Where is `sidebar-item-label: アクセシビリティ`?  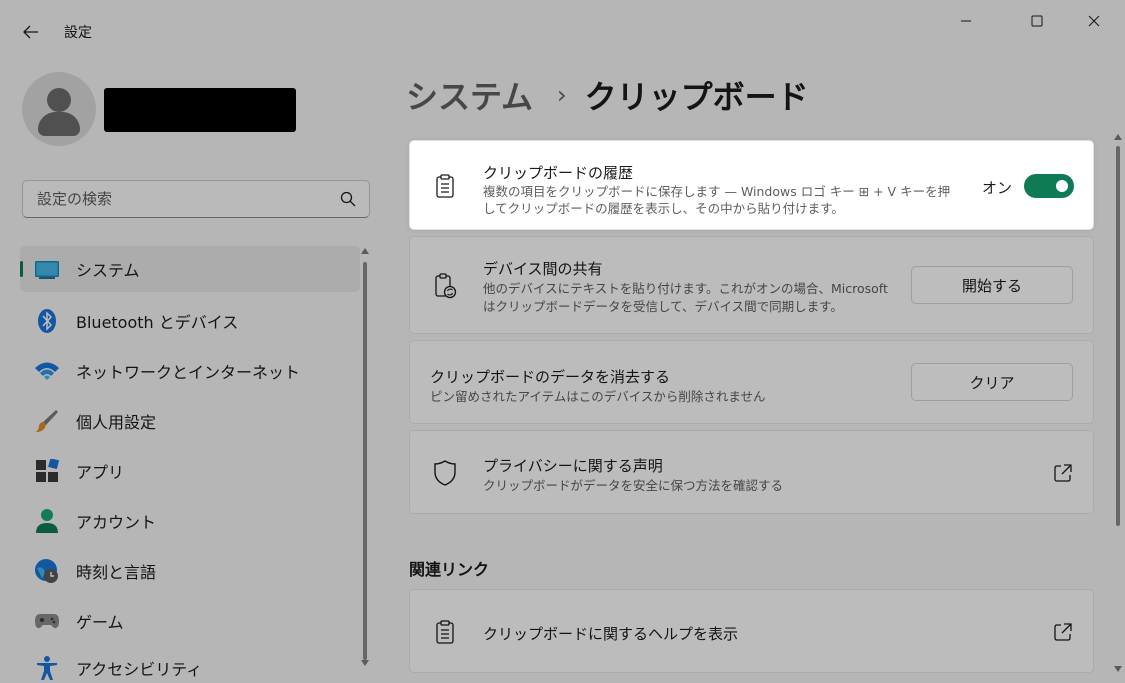
sidebar-item-label: アクセシビリティ is located at coordinates (139, 669).